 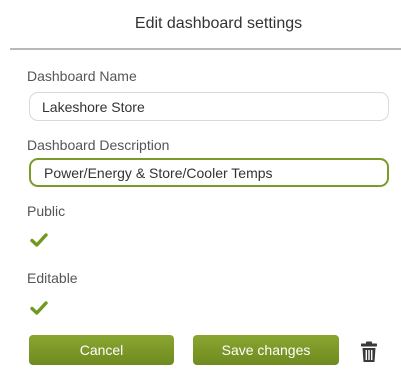 I want to click on editable-checkbox, so click(x=39, y=308).